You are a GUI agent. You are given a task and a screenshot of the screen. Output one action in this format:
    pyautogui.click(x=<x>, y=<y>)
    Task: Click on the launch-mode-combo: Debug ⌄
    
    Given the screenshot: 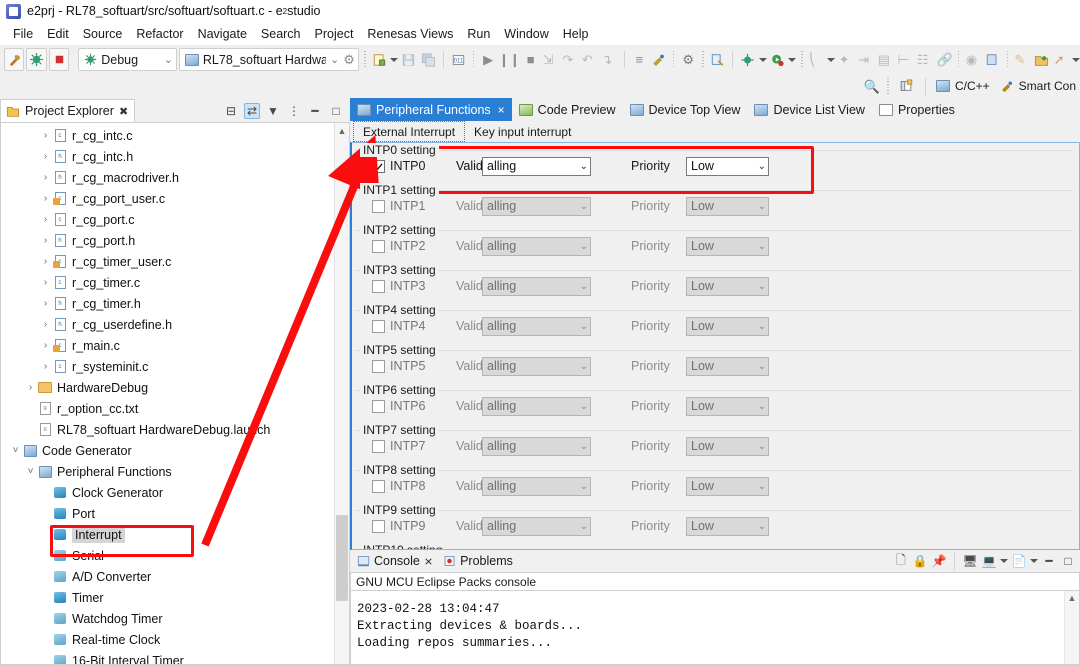 What is the action you would take?
    pyautogui.click(x=127, y=59)
    